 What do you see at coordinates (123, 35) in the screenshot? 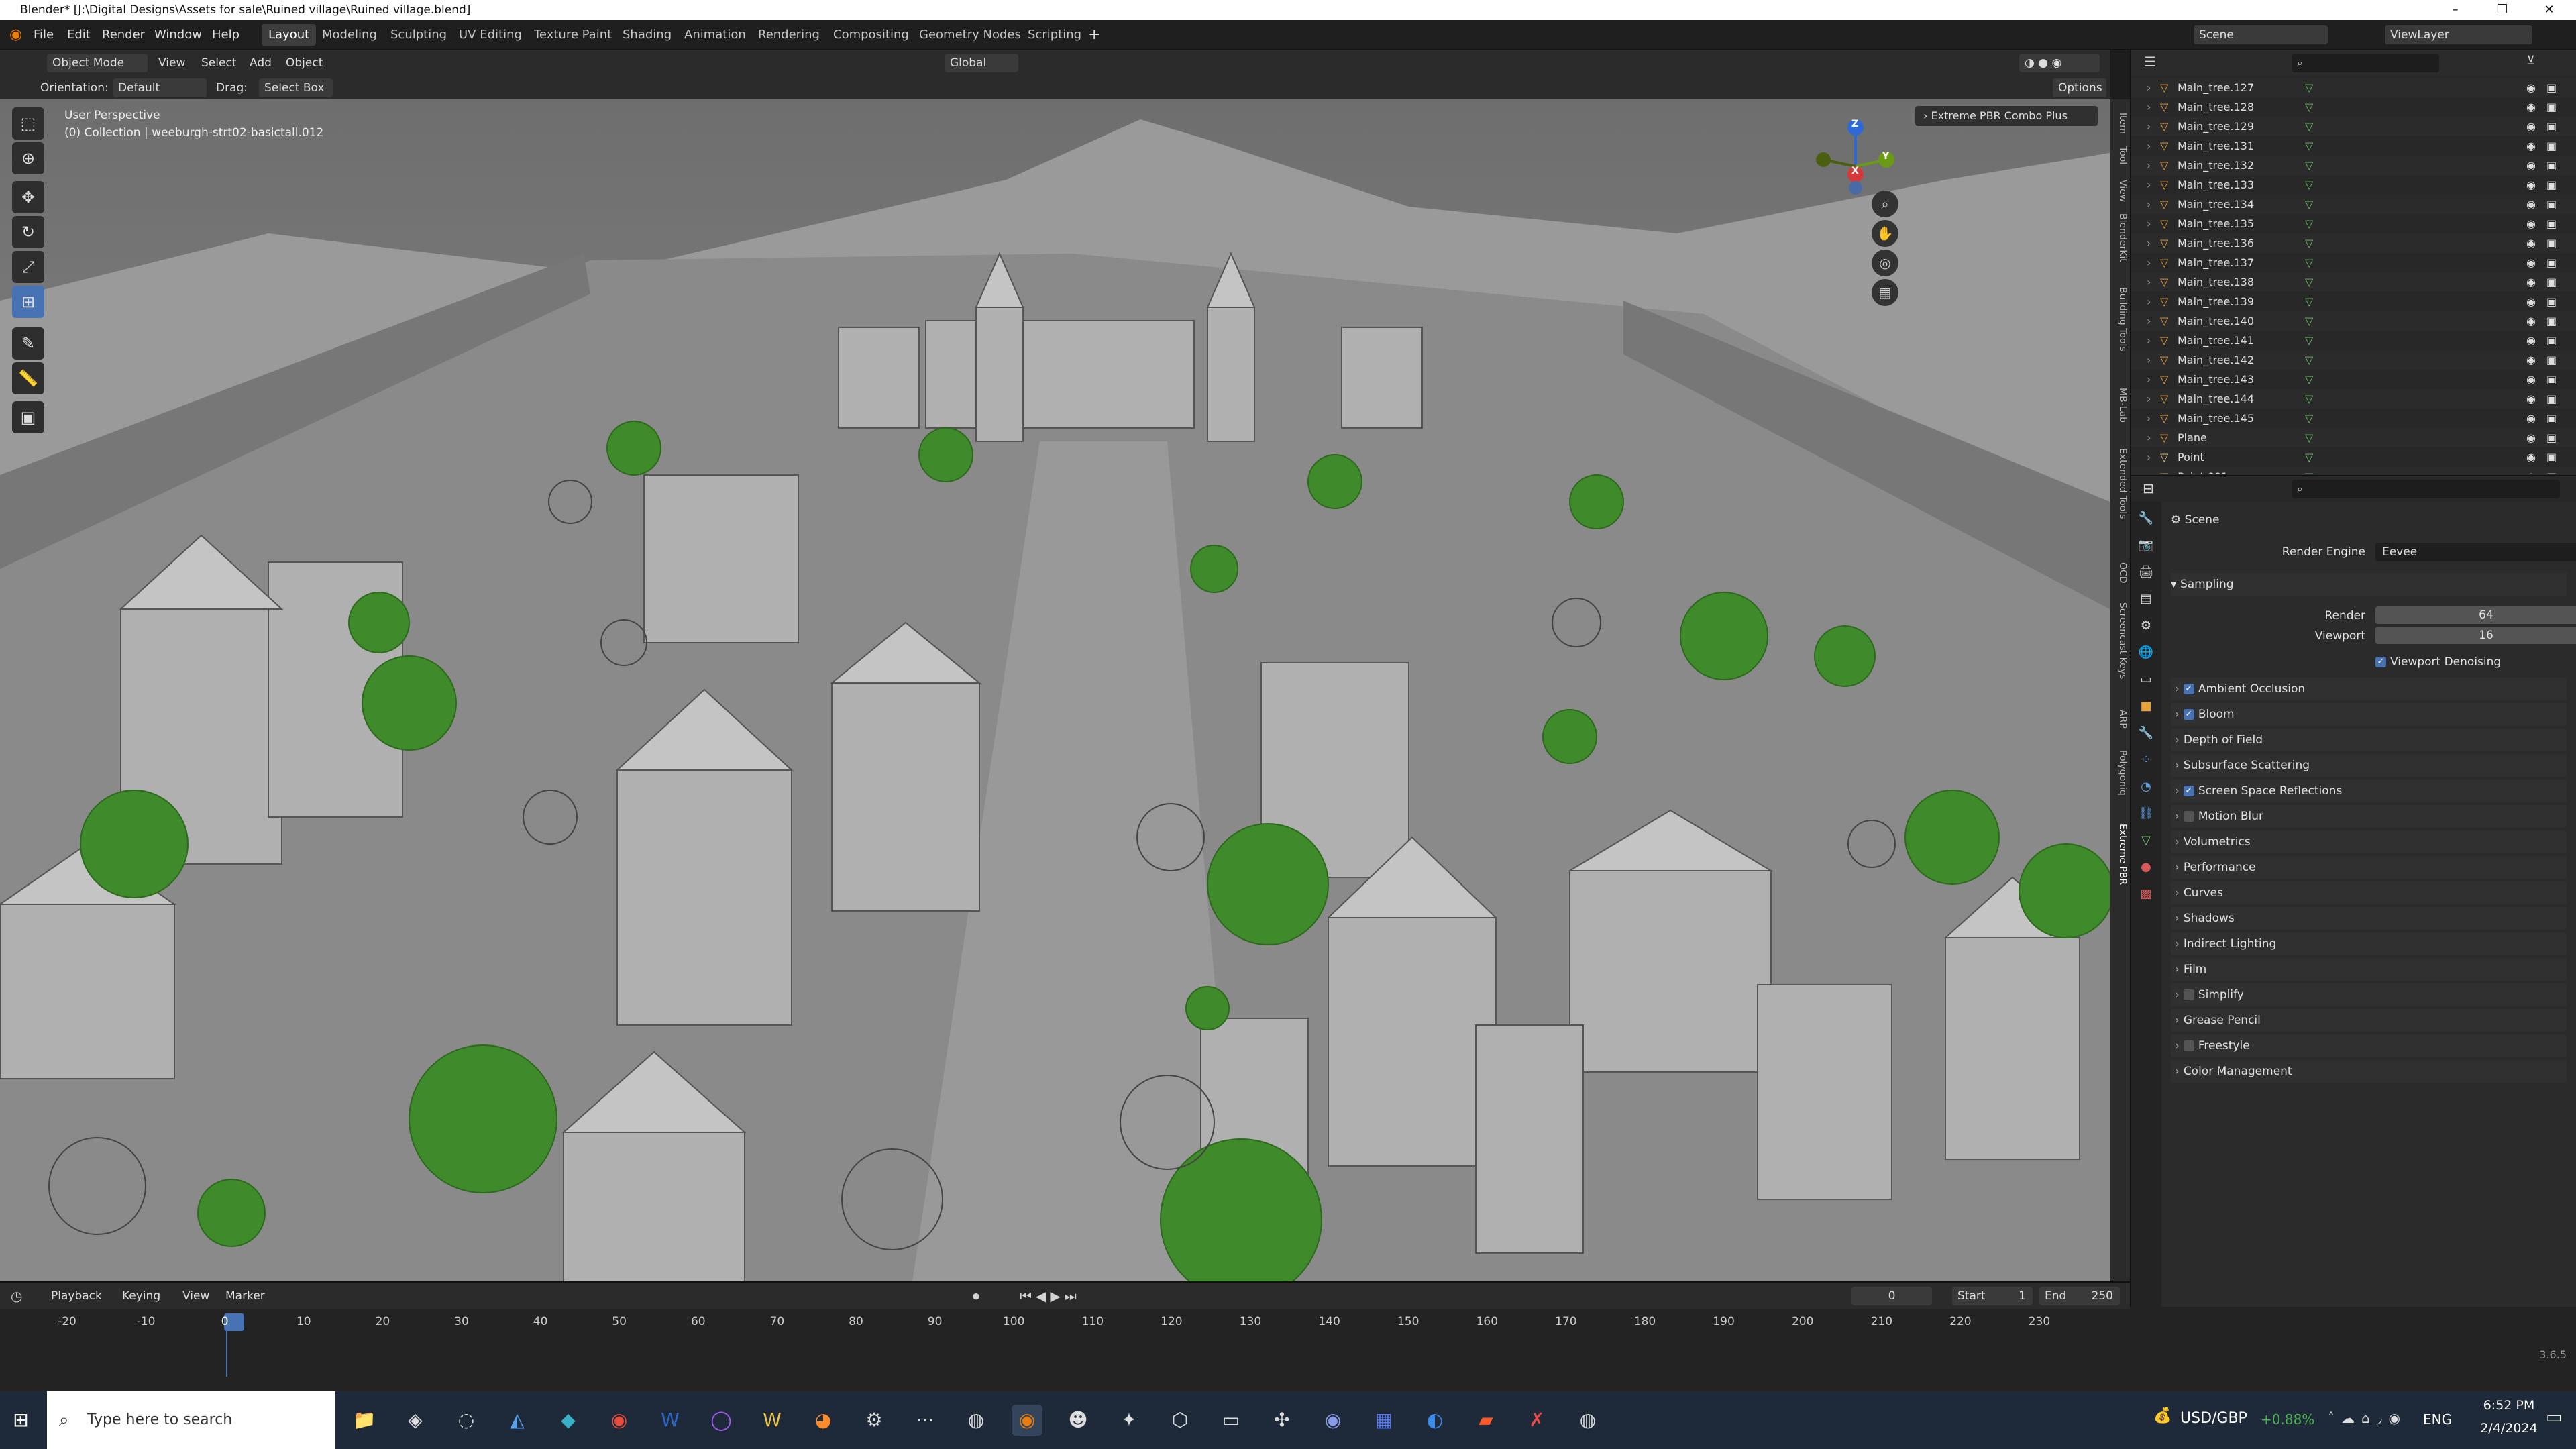
I see `menu-render: Render` at bounding box center [123, 35].